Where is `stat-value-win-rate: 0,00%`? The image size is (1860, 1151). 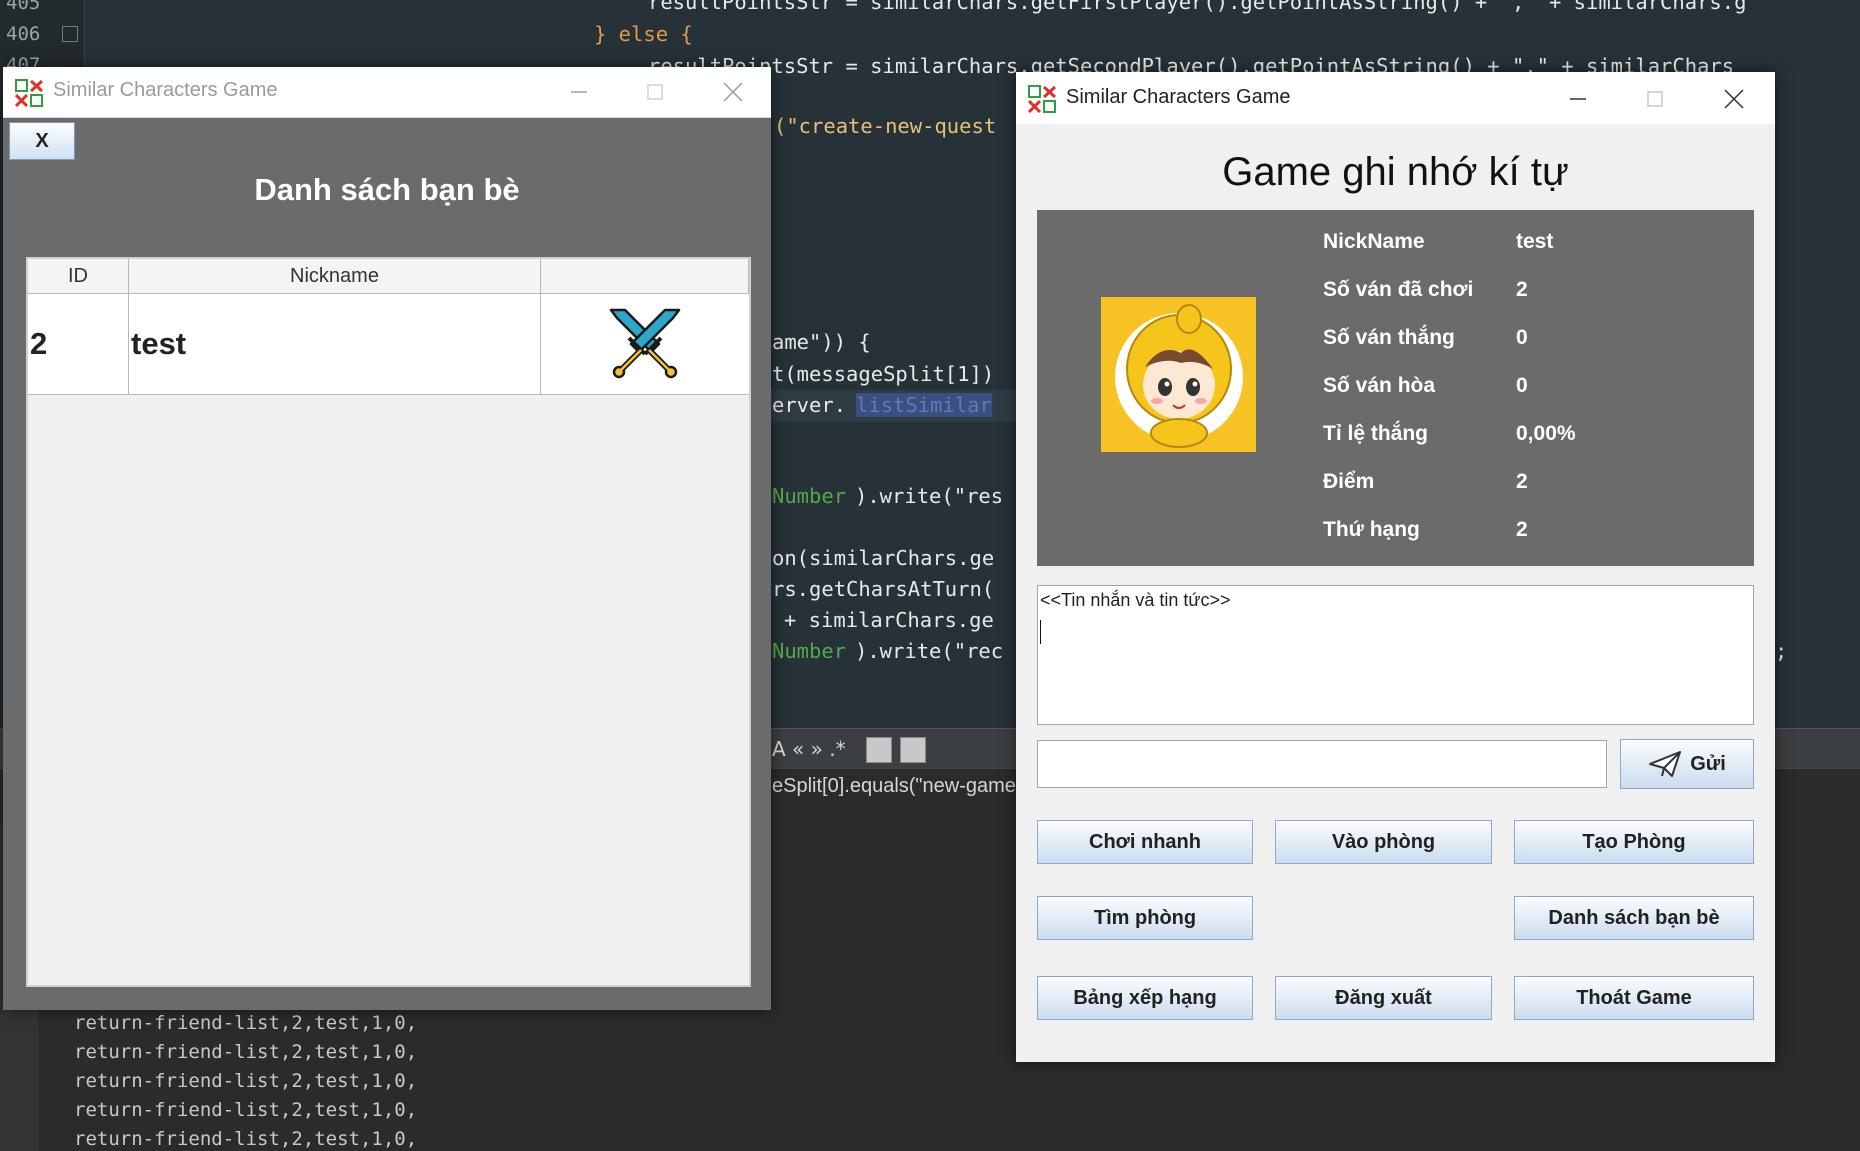
stat-value-win-rate: 0,00% is located at coordinates (1546, 433).